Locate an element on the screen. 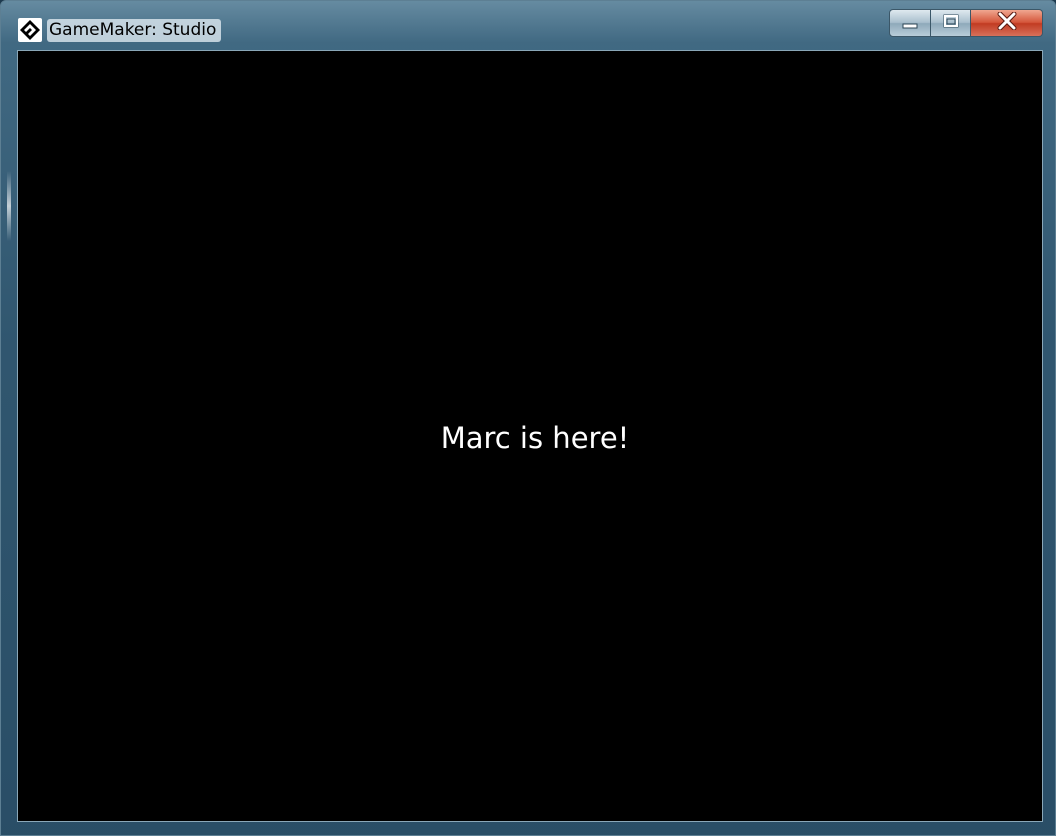 This screenshot has height=836, width=1056. close-button is located at coordinates (1007, 23).